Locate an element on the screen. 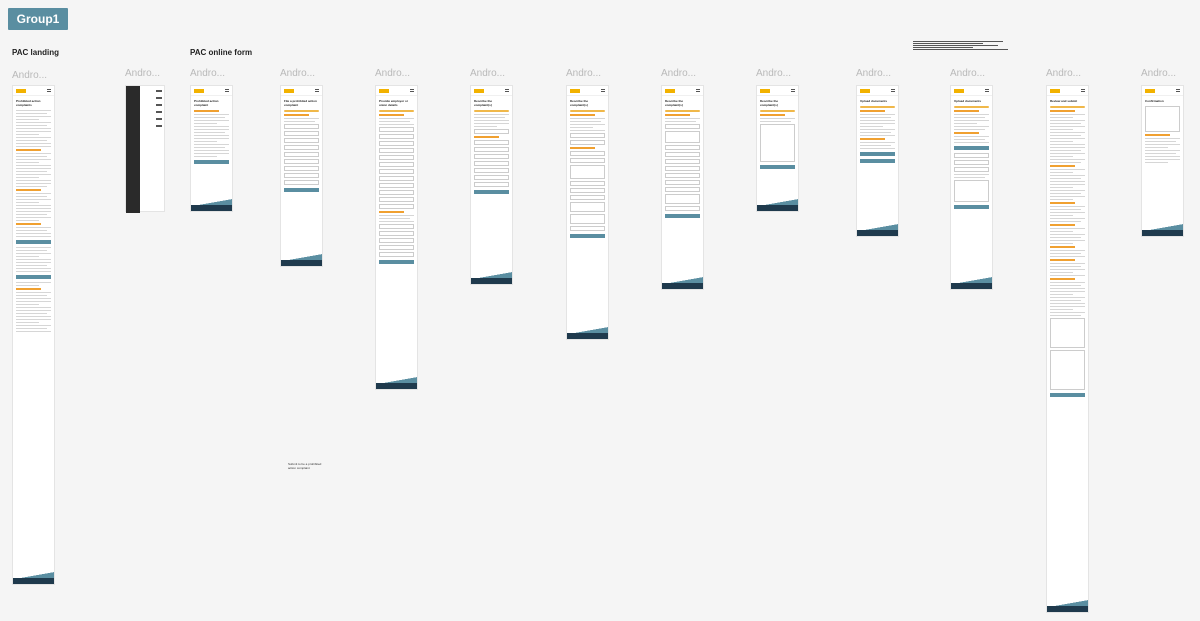  android-frame-upload-1: Upload documents is located at coordinates (877, 161).